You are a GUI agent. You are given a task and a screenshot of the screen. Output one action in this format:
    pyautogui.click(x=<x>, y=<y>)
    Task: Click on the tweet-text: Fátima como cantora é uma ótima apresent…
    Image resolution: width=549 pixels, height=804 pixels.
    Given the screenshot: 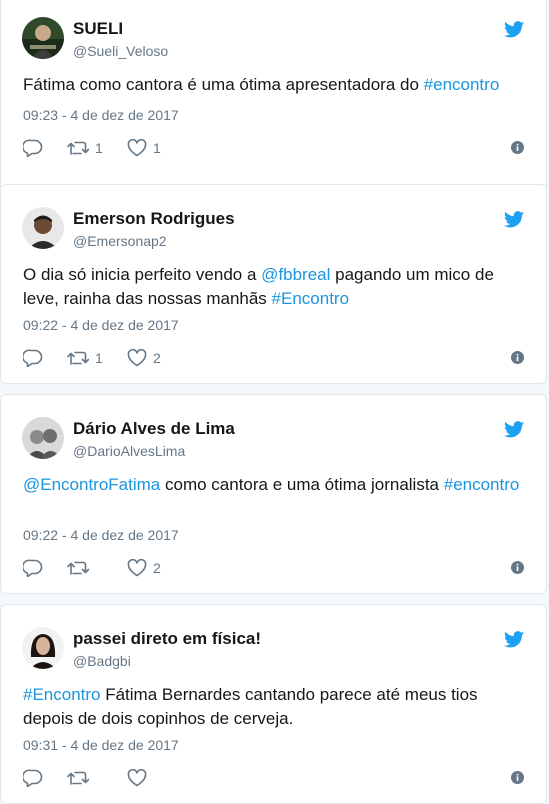 What is the action you would take?
    pyautogui.click(x=275, y=85)
    